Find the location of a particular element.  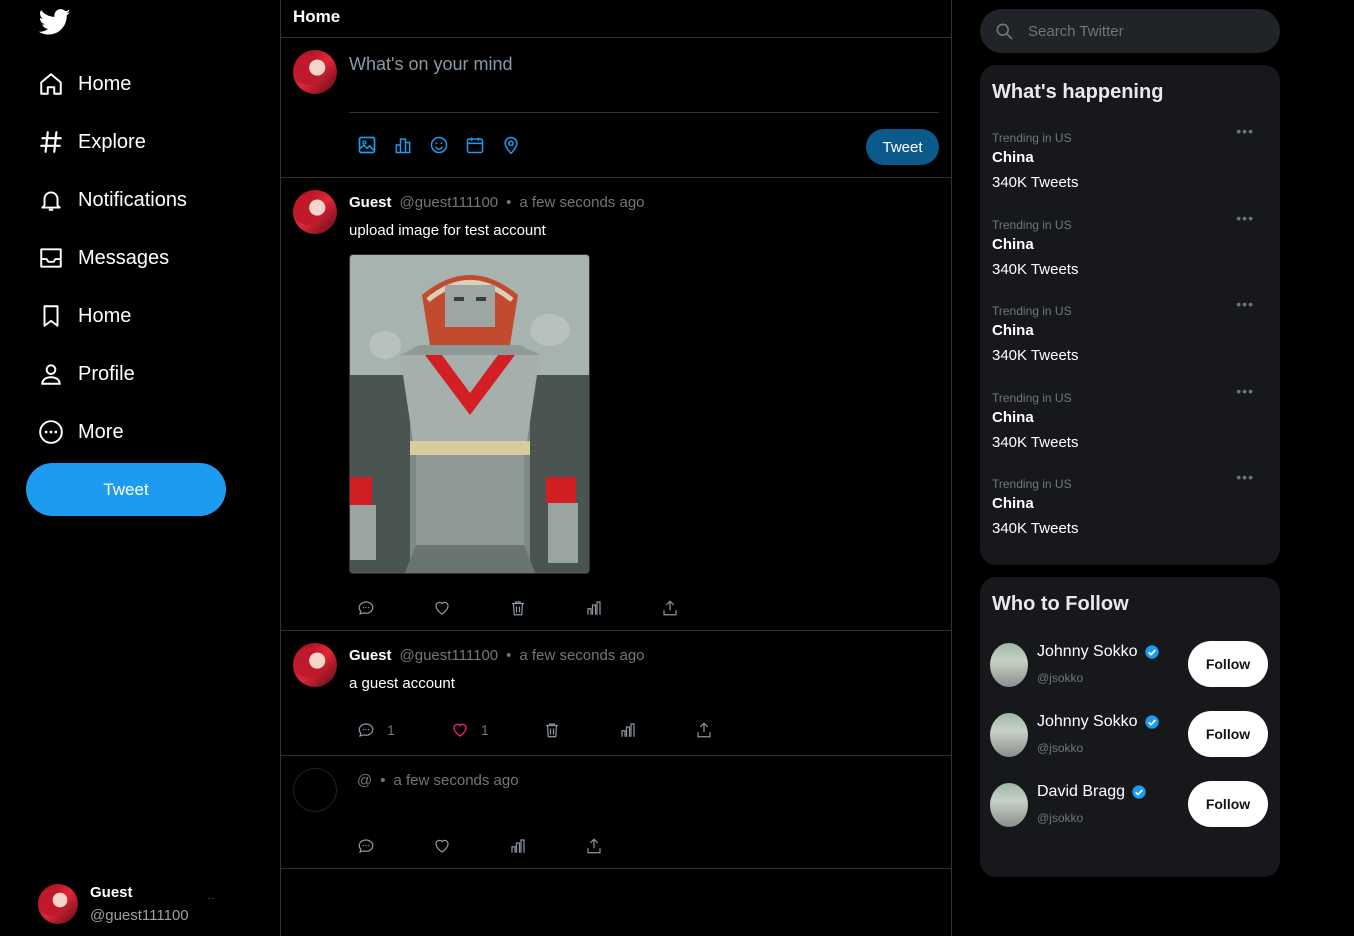

composer-input: What's on your mind is located at coordinates (431, 64).